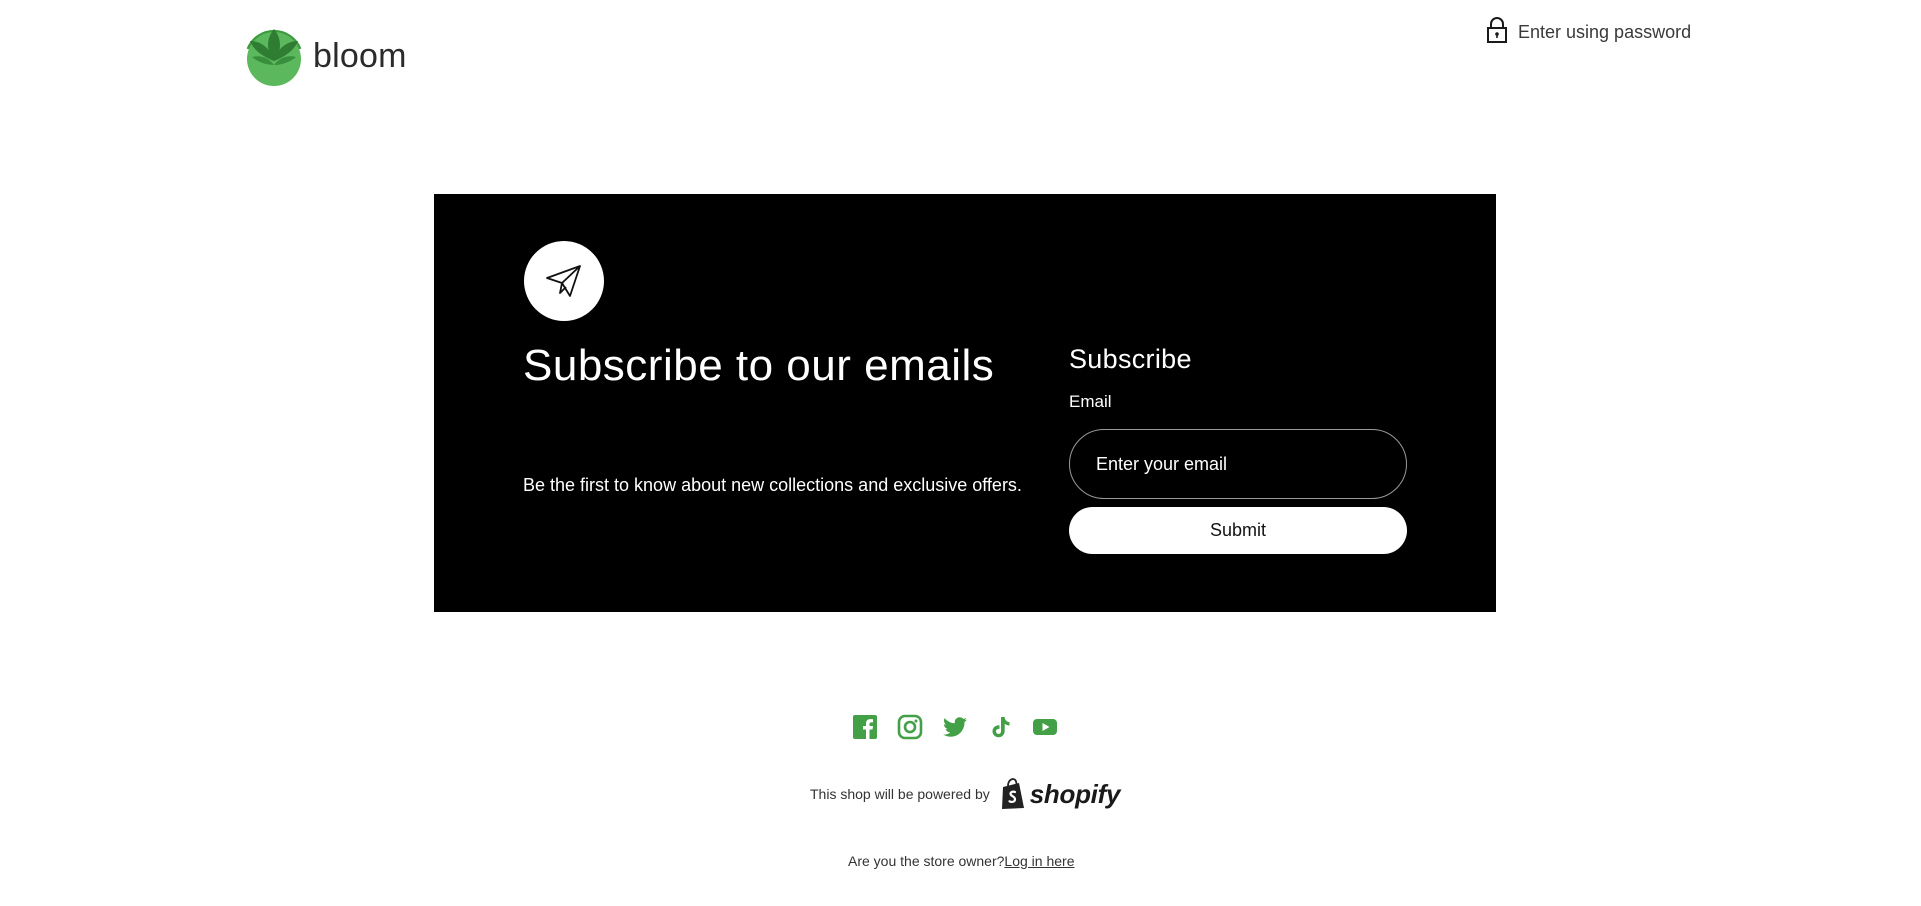 This screenshot has height=906, width=1921. I want to click on owner-question: Are you the store owner?, so click(926, 861).